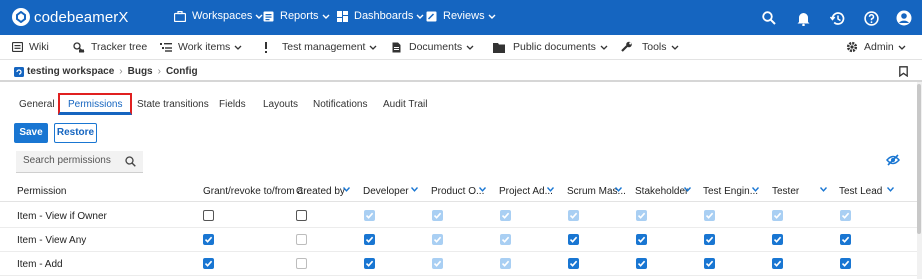 This screenshot has height=279, width=922. I want to click on admin-gear-icon, so click(852, 47).